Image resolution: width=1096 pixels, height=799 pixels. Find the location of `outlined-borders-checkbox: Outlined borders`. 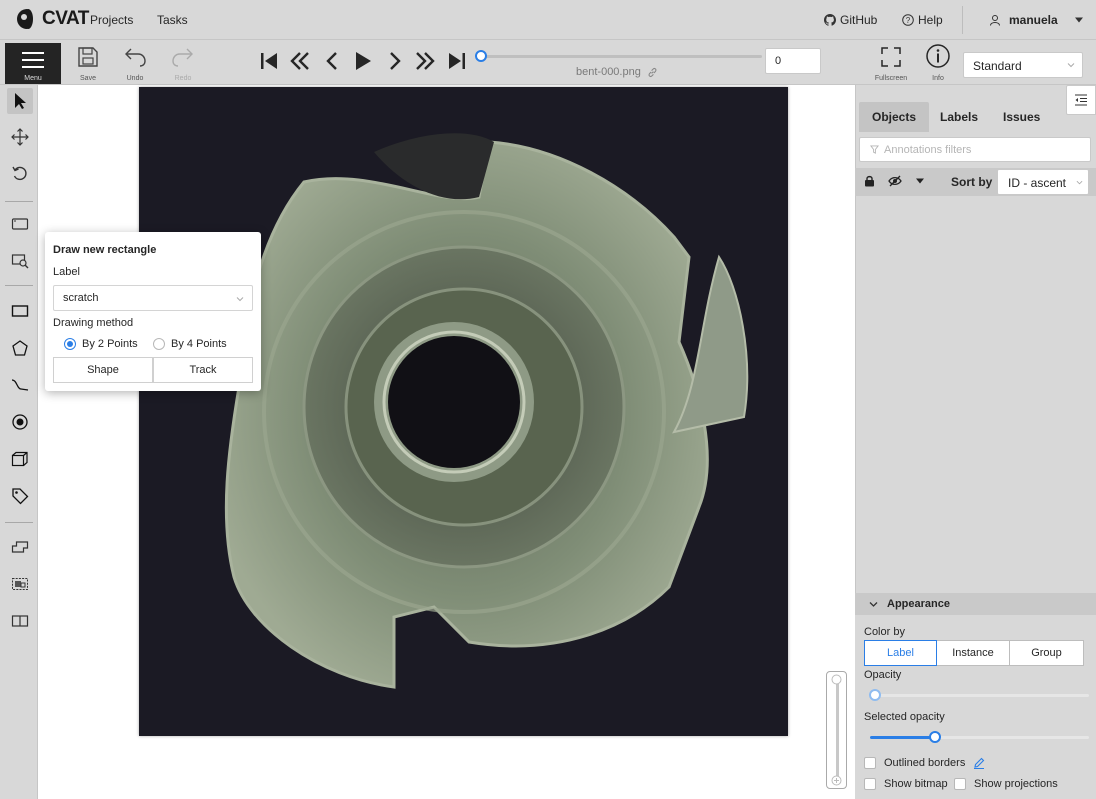

outlined-borders-checkbox: Outlined borders is located at coordinates (924, 763).